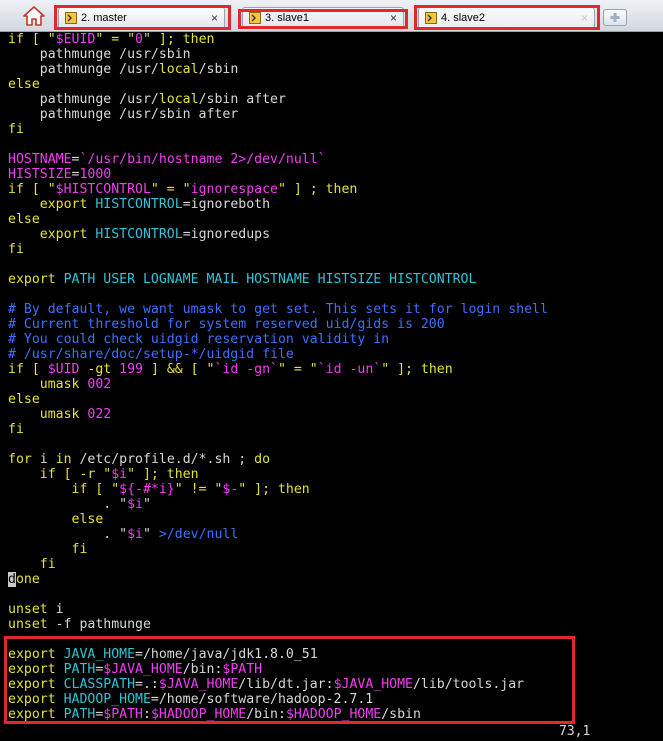 The width and height of the screenshot is (663, 741). I want to click on home-icon, so click(34, 16).